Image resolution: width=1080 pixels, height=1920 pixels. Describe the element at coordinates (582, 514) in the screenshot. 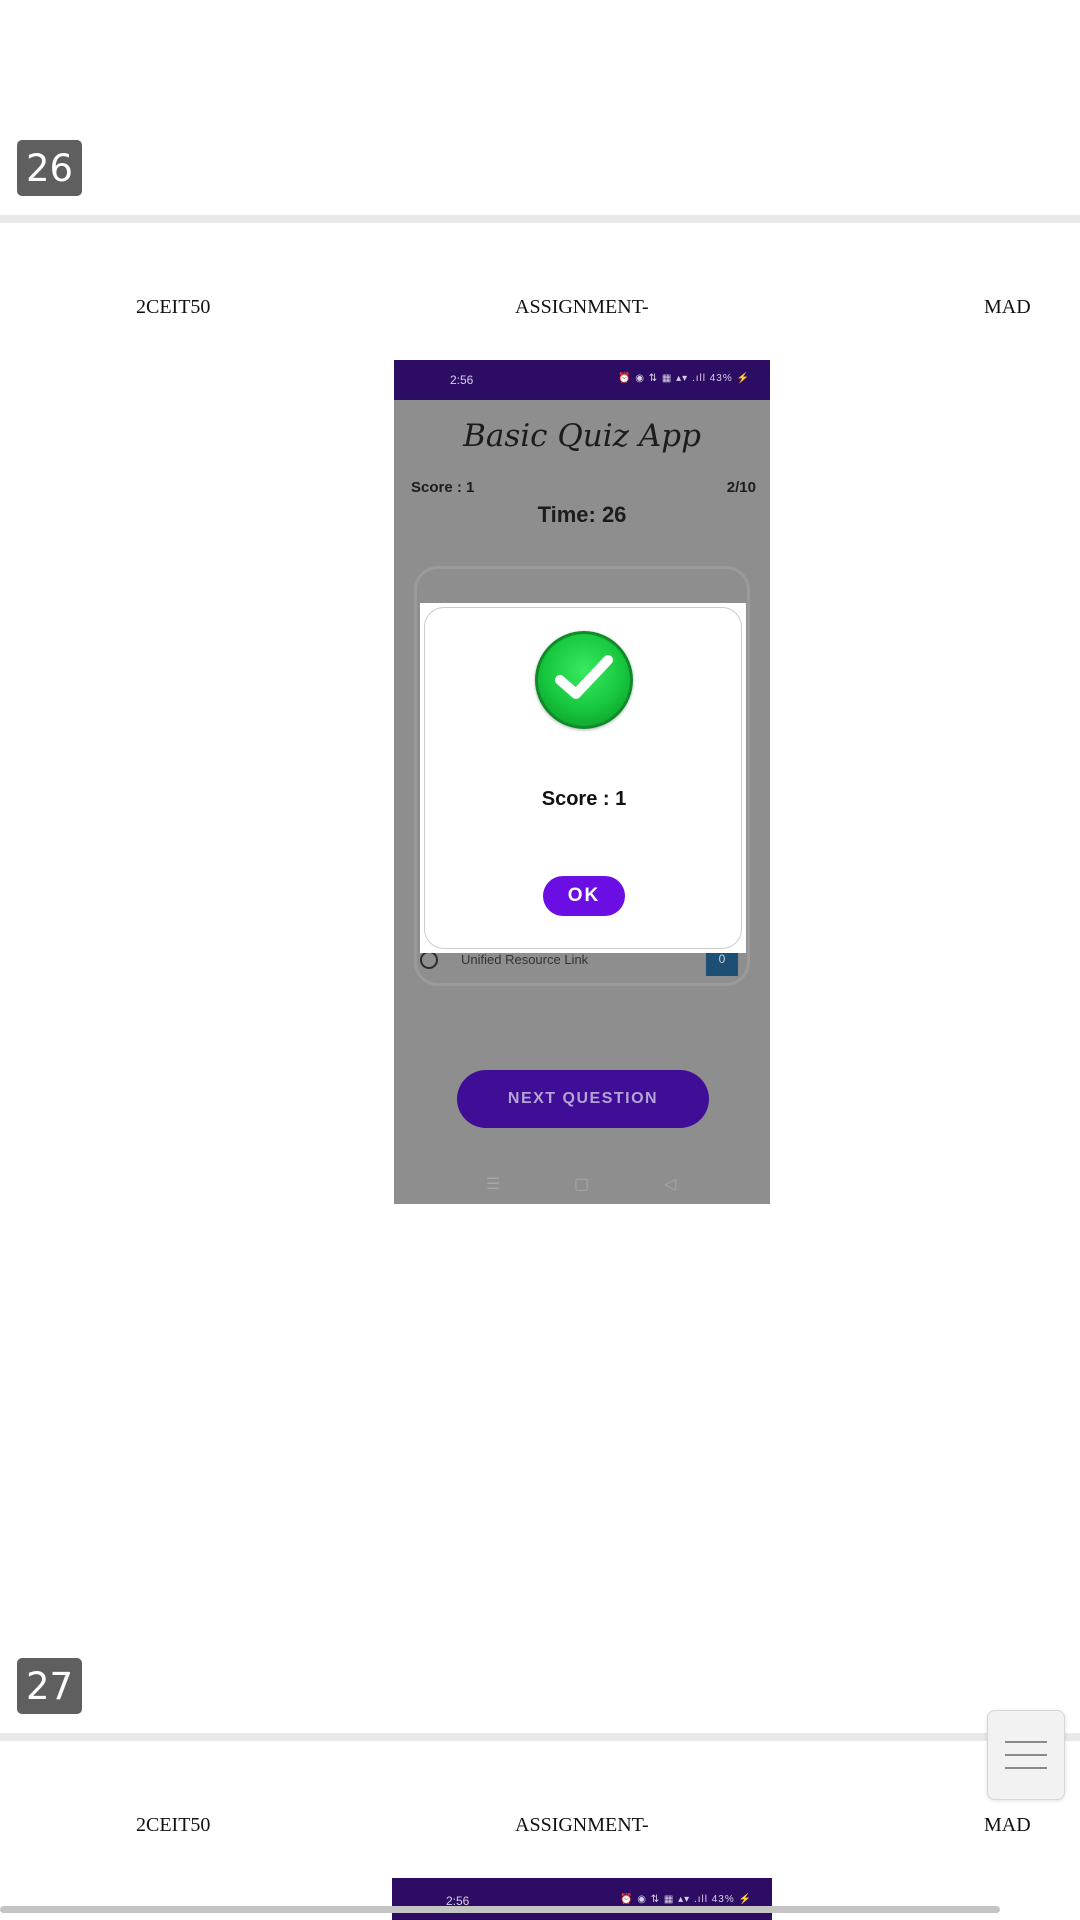

I see `timer-label: Time: 26` at that location.